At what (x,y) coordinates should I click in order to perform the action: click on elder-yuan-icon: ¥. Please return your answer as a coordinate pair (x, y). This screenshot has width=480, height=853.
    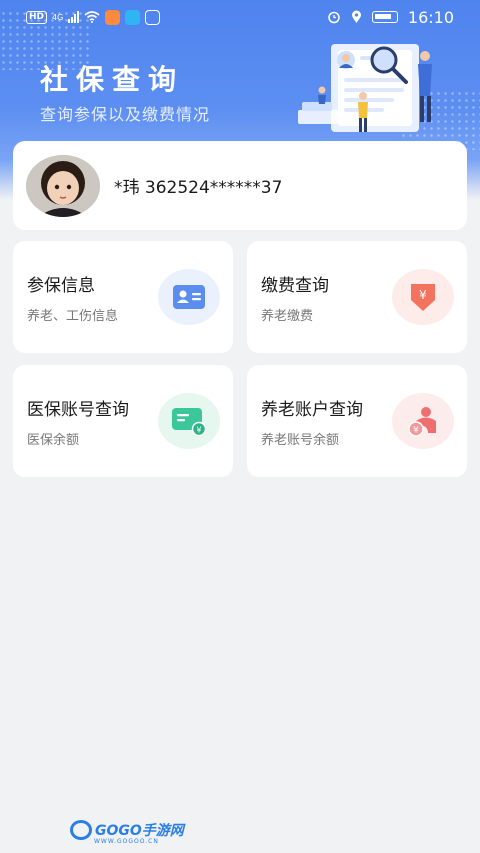
    Looking at the image, I should click on (423, 421).